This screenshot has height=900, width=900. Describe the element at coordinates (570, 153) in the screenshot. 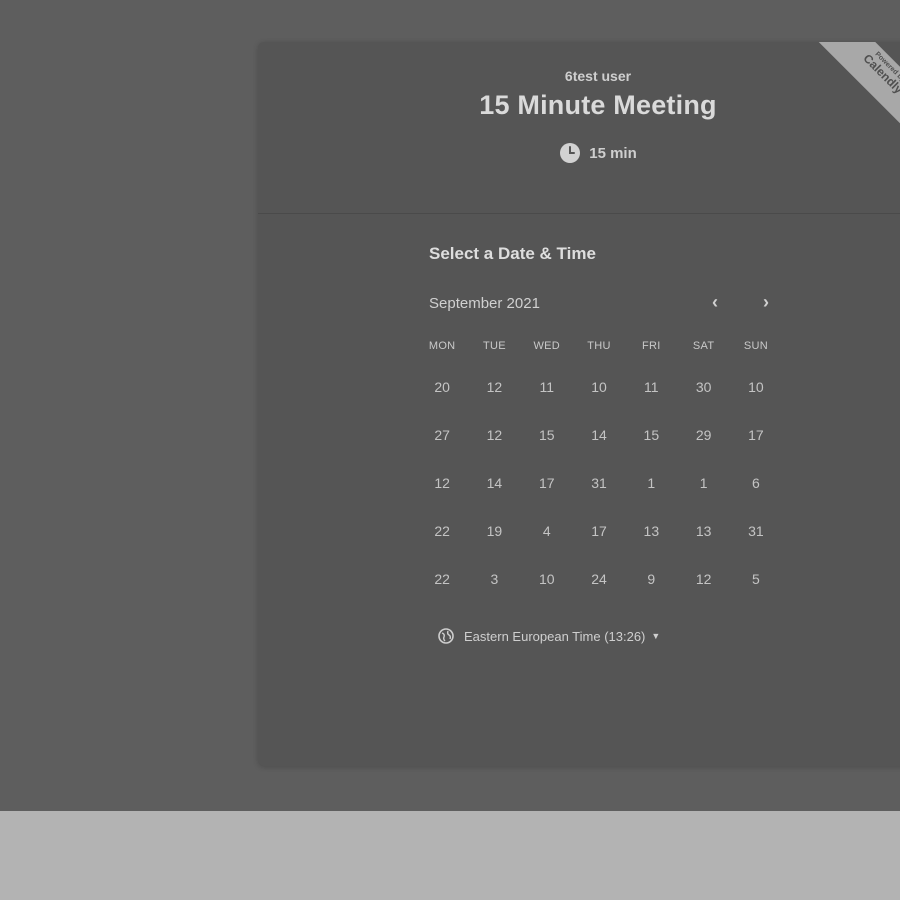

I see `clock-icon` at that location.